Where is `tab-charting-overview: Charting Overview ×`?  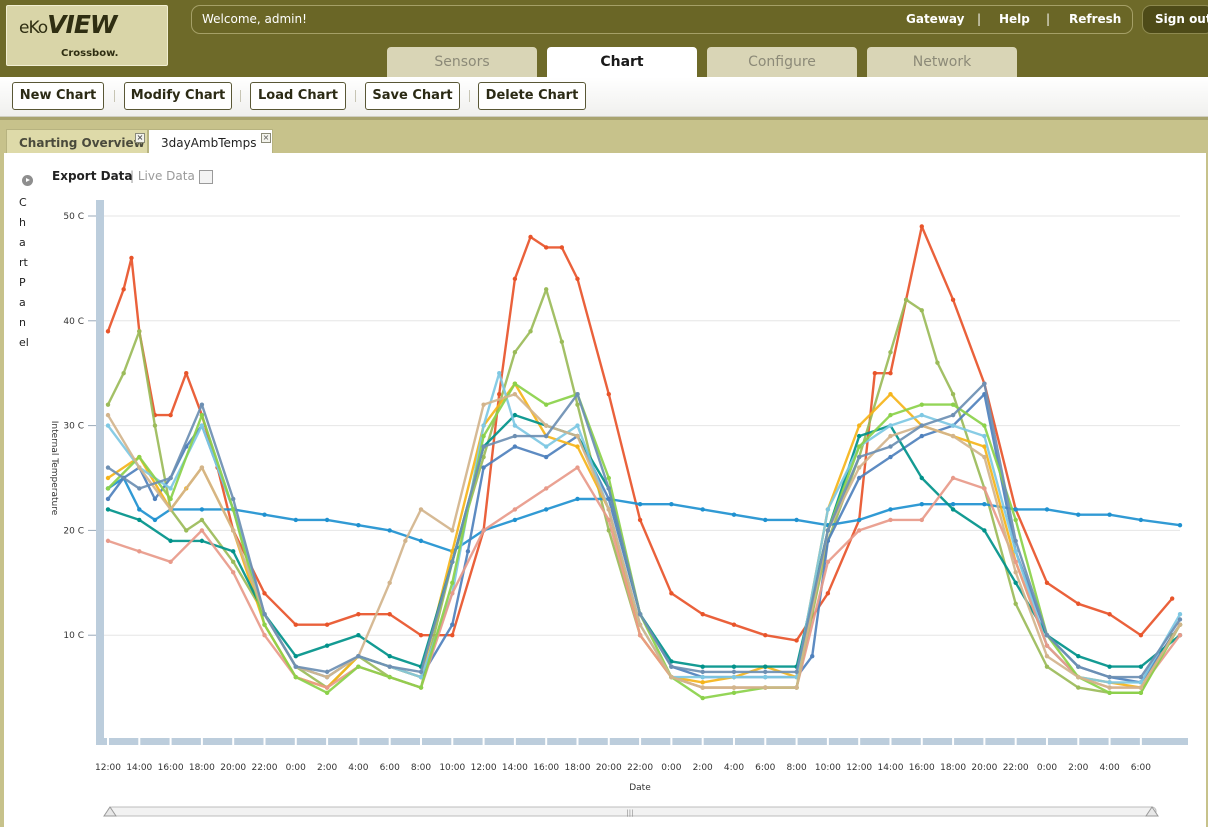 tab-charting-overview: Charting Overview × is located at coordinates (77, 142).